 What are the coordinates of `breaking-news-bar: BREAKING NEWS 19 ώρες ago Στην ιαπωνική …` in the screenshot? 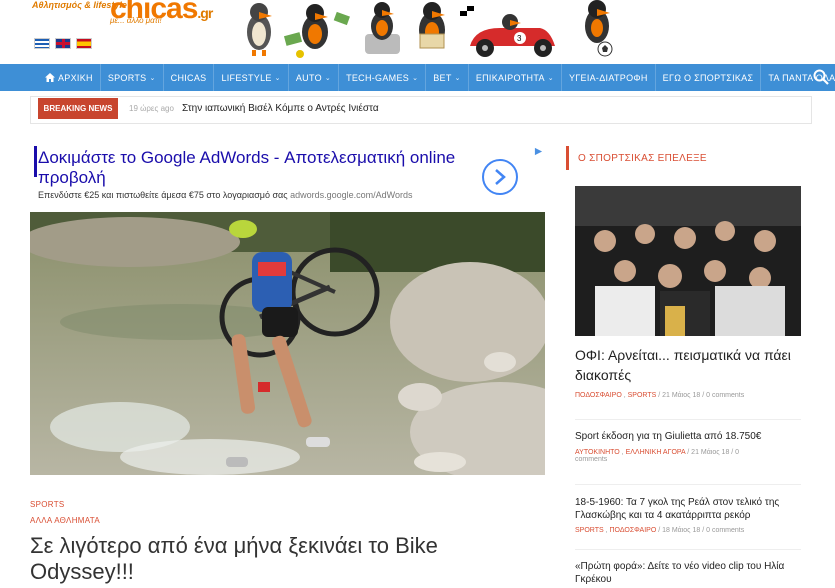 It's located at (421, 110).